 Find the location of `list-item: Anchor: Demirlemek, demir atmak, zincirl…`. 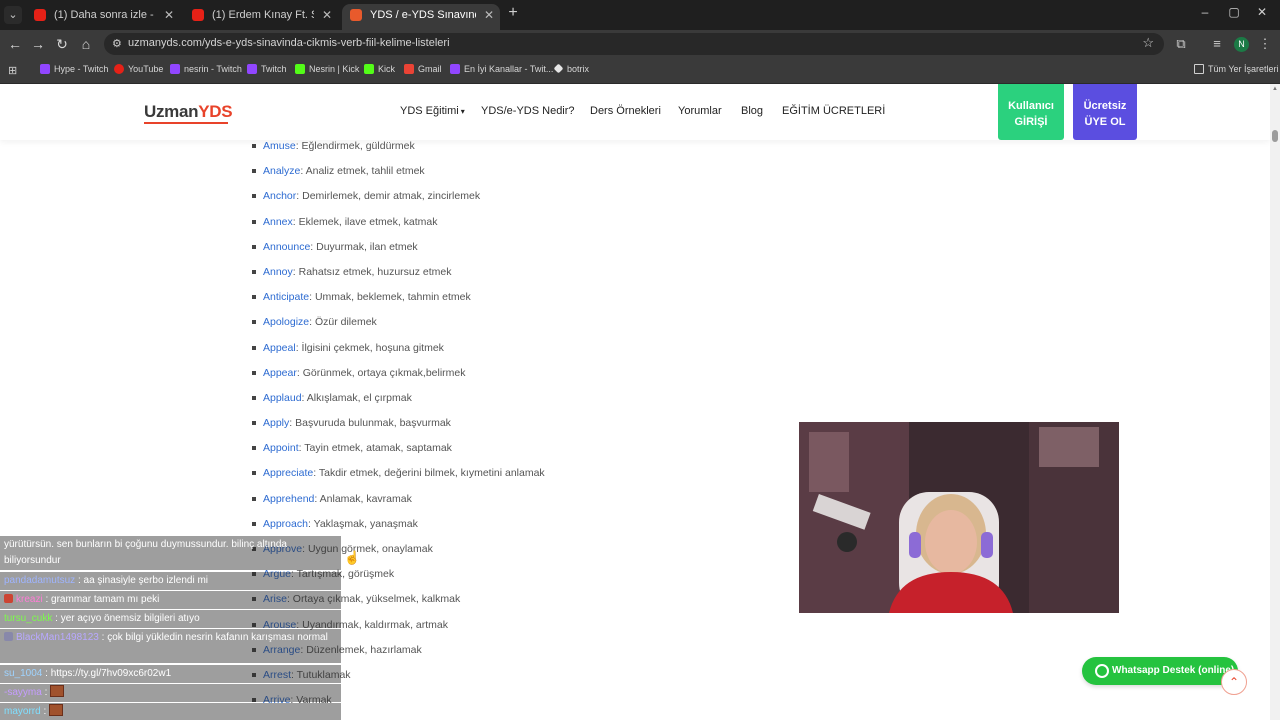

list-item: Anchor: Demirlemek, demir atmak, zincirl… is located at coordinates (512, 198).